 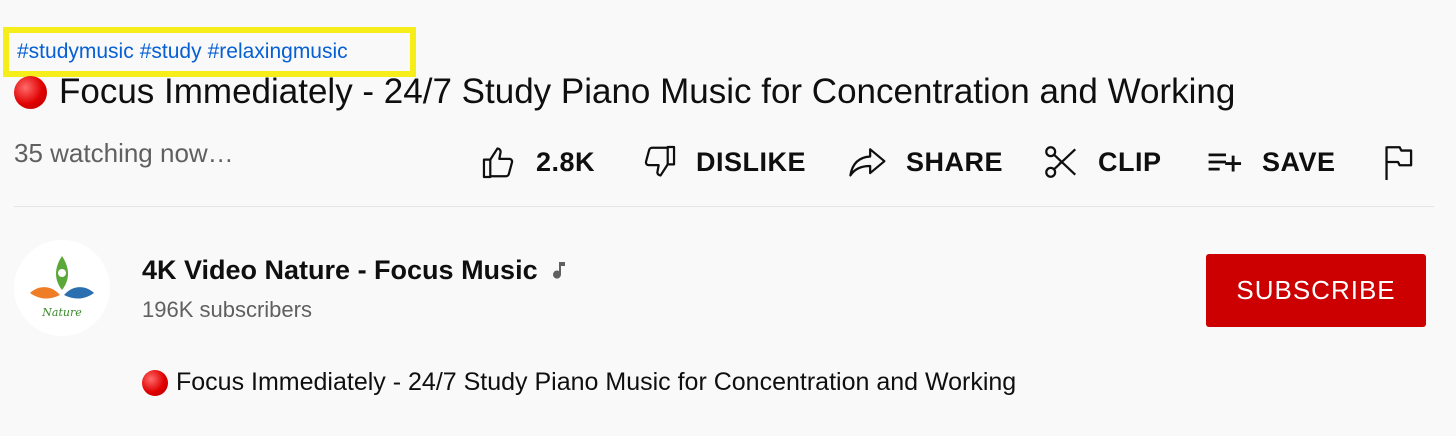 I want to click on thumbs-up-icon, so click(x=498, y=163).